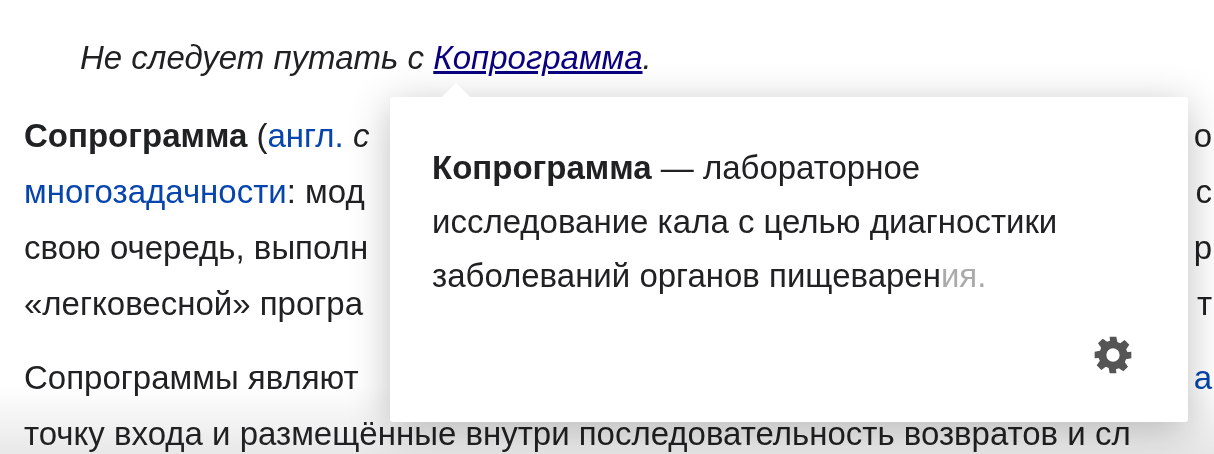 This screenshot has width=1214, height=454. I want to click on article-text: свою очередь, выполн, so click(196, 247).